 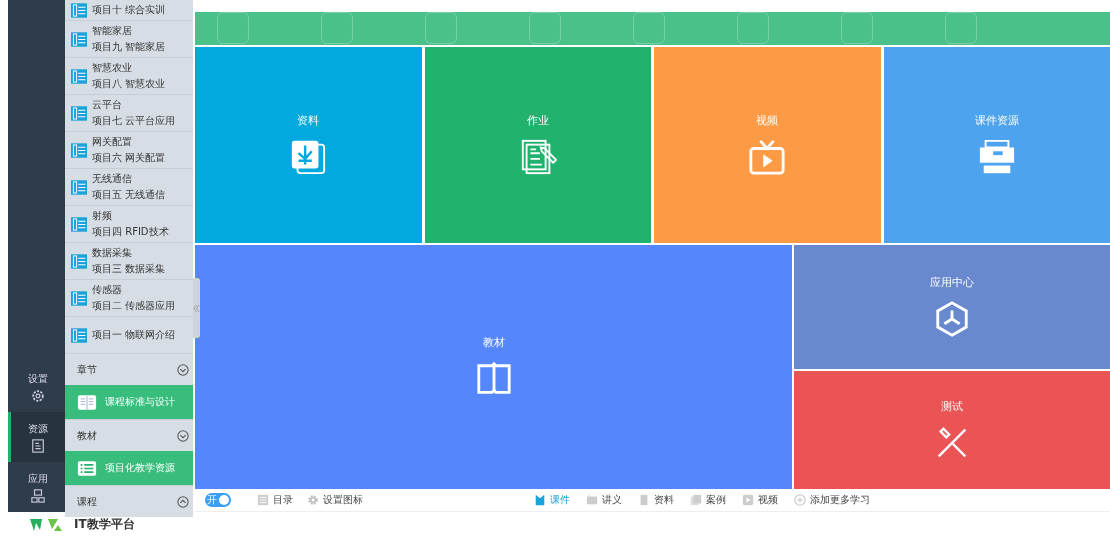 What do you see at coordinates (130, 232) in the screenshot?
I see `project-title: 项目四 RFID技术` at bounding box center [130, 232].